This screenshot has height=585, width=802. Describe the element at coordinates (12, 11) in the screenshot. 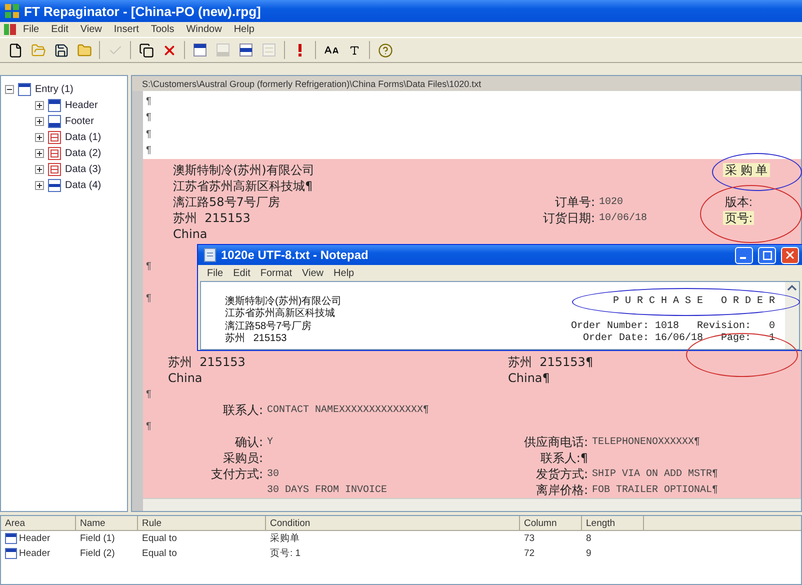

I see `app-icon` at that location.